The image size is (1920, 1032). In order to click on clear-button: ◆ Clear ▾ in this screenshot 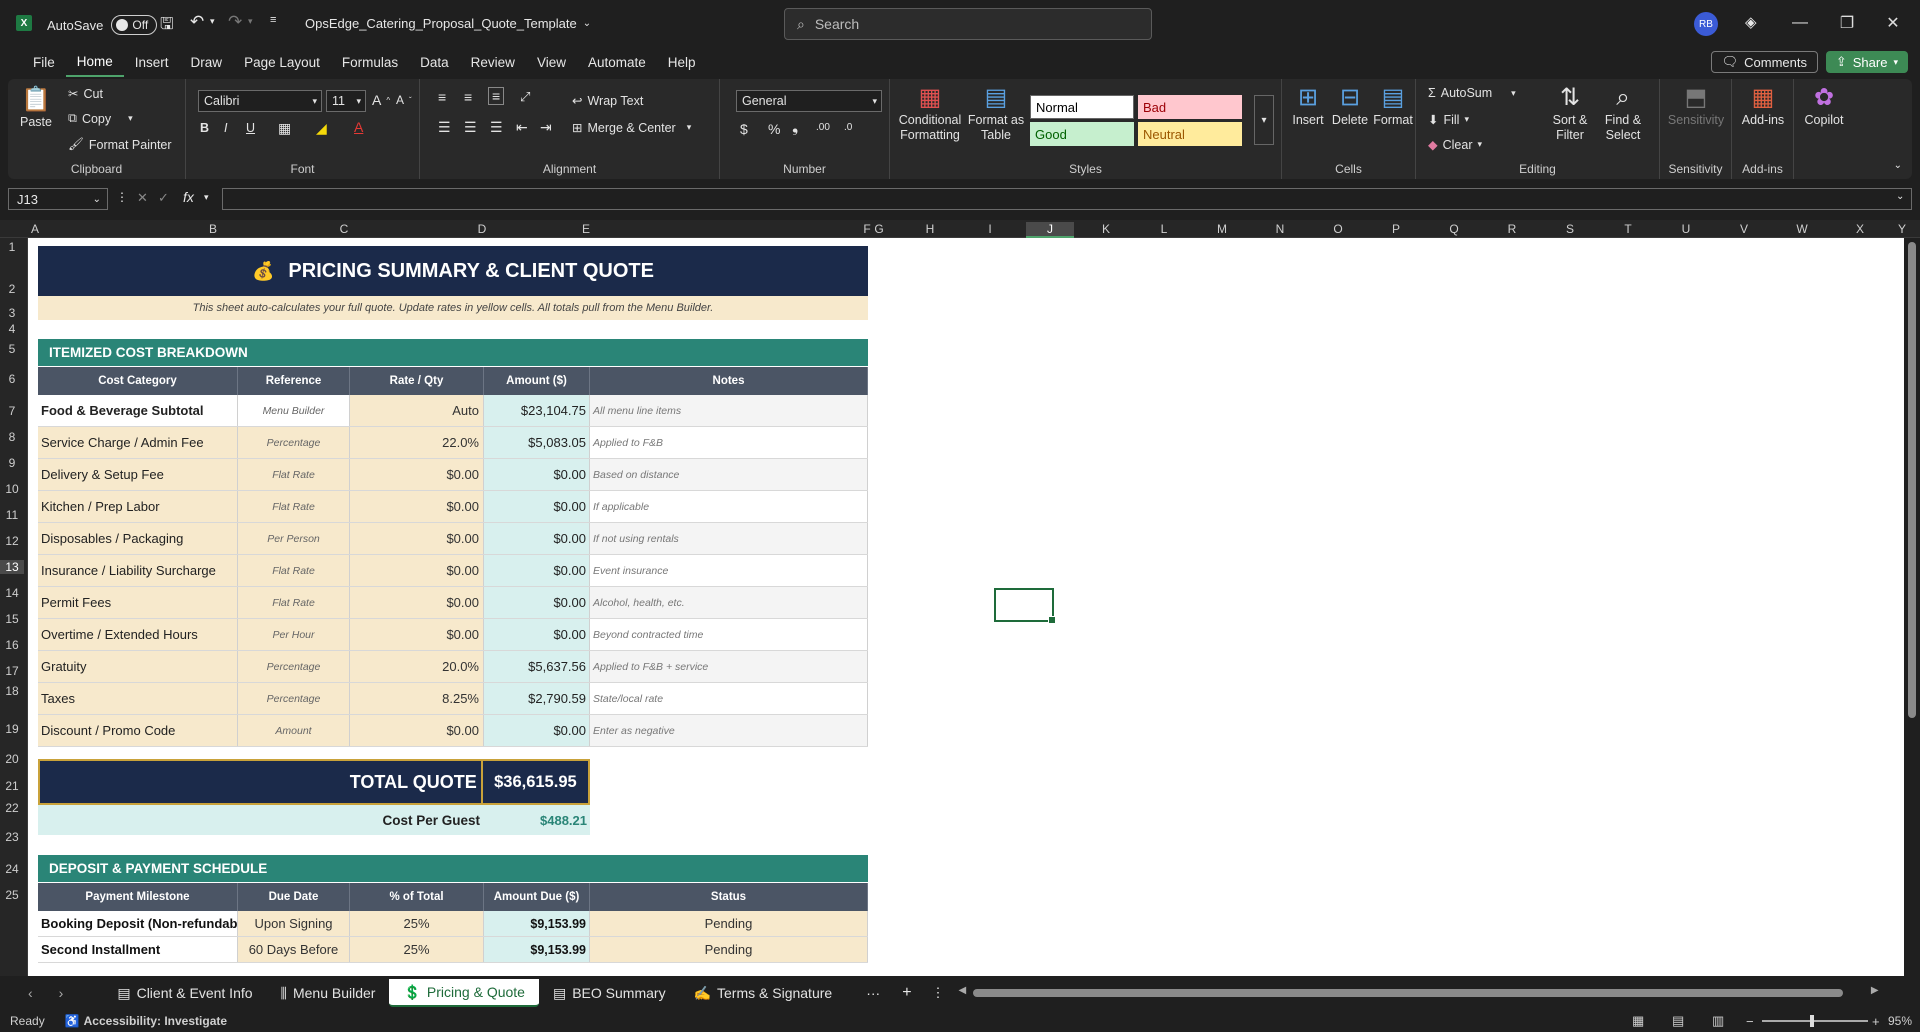, I will do `click(1455, 145)`.